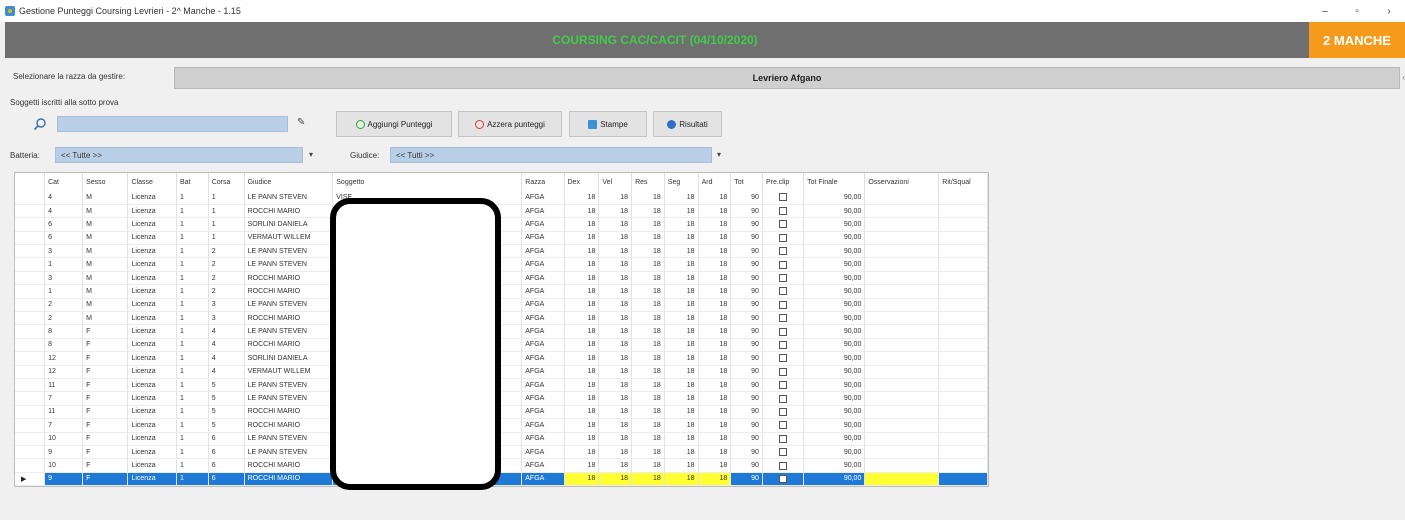 This screenshot has height=520, width=1405. What do you see at coordinates (783, 182) in the screenshot?
I see `column-header: Pre.clip` at bounding box center [783, 182].